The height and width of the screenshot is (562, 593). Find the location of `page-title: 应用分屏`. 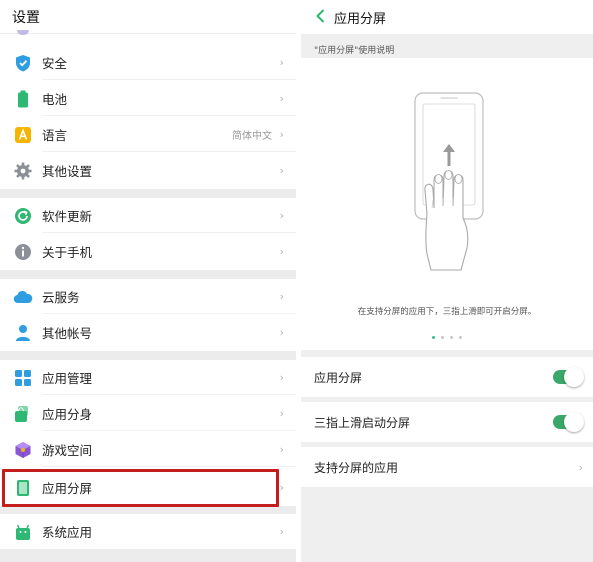

page-title: 应用分屏 is located at coordinates (360, 19).